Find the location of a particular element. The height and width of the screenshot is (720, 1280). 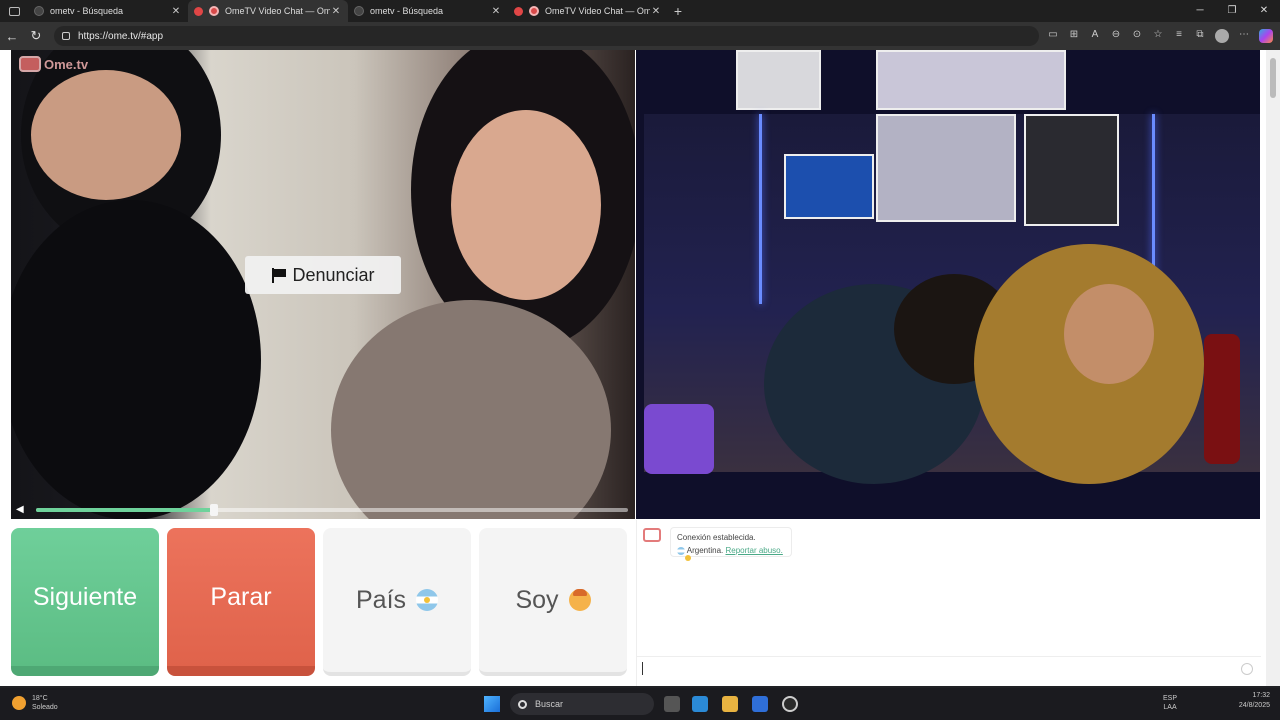

sun-icon is located at coordinates (19, 703).